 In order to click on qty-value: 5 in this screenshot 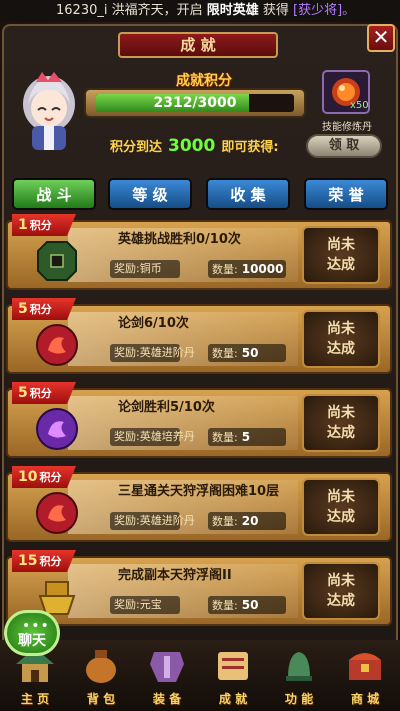, I will do `click(246, 437)`.